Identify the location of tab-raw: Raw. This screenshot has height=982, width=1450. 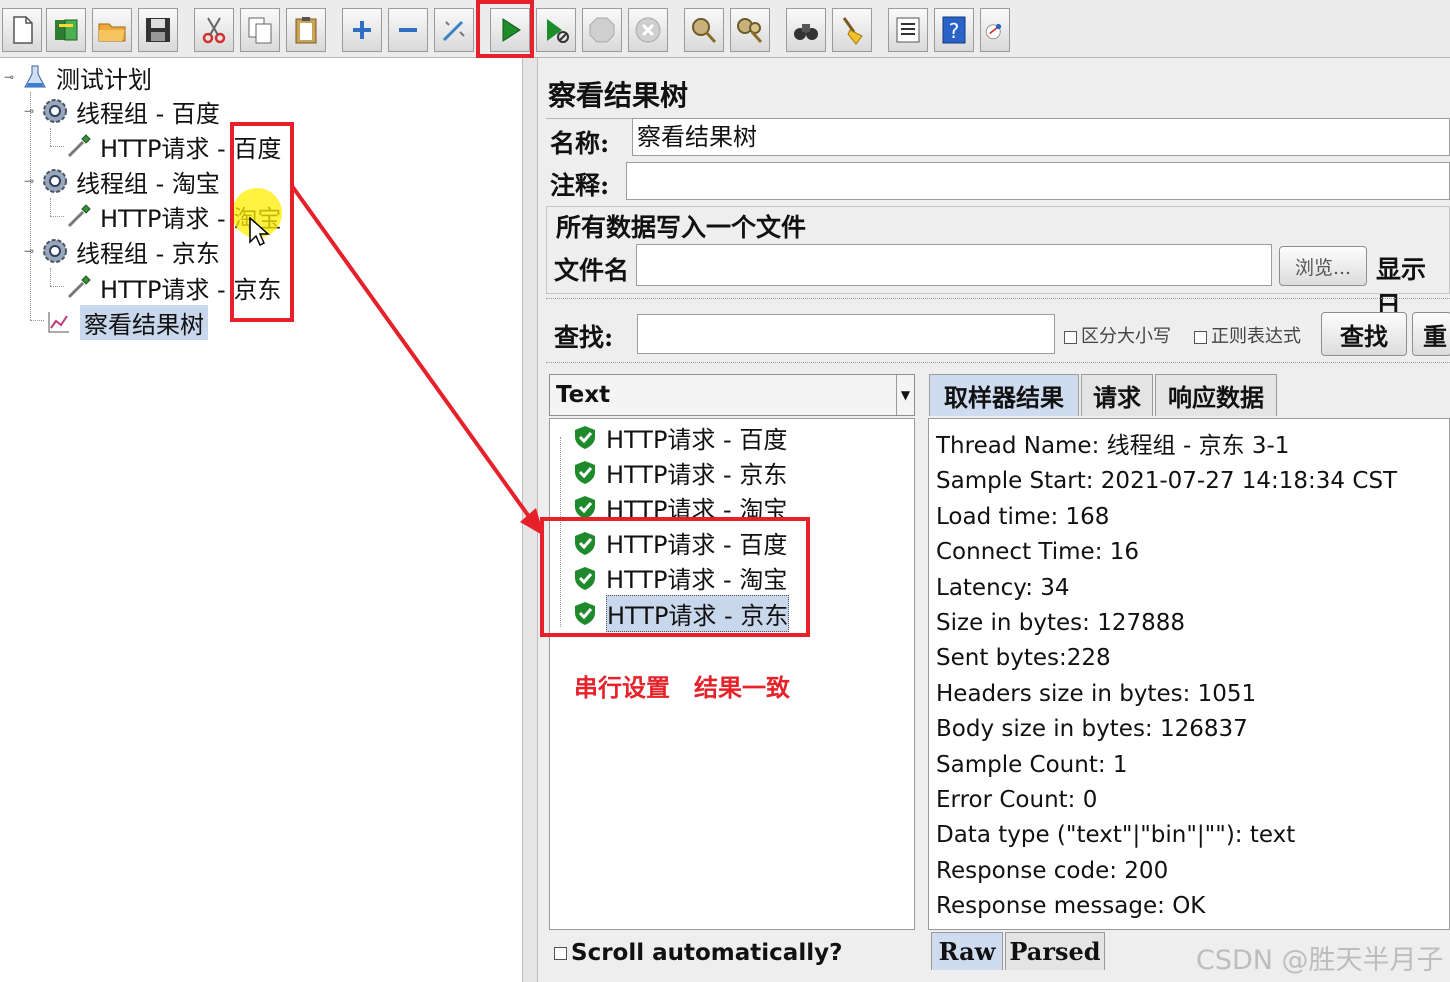
(967, 951).